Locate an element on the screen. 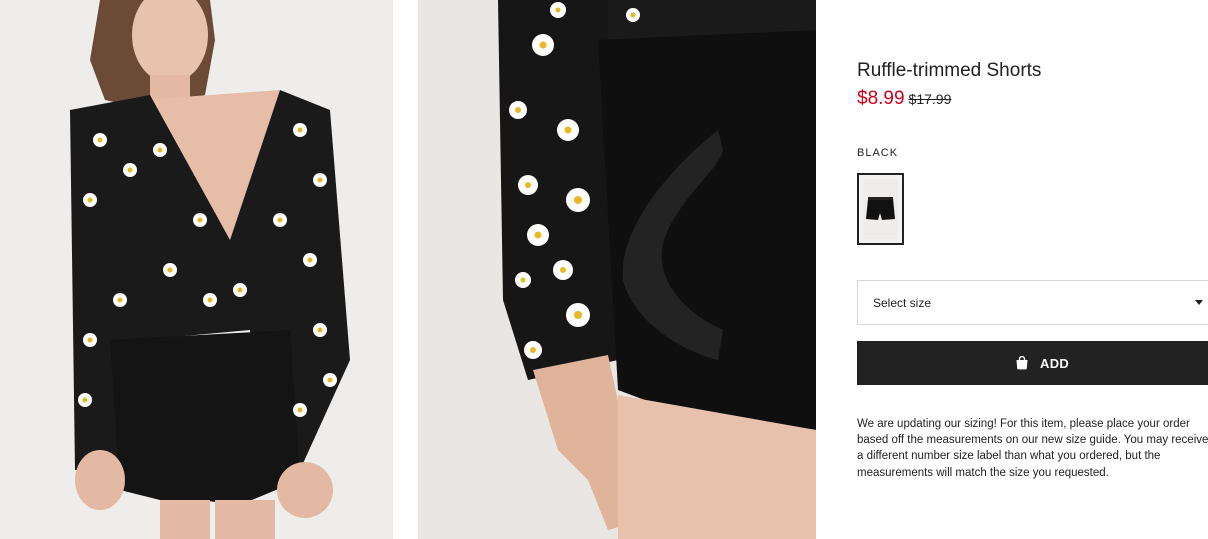  size-select-dropdown: Select size is located at coordinates (1032, 302).